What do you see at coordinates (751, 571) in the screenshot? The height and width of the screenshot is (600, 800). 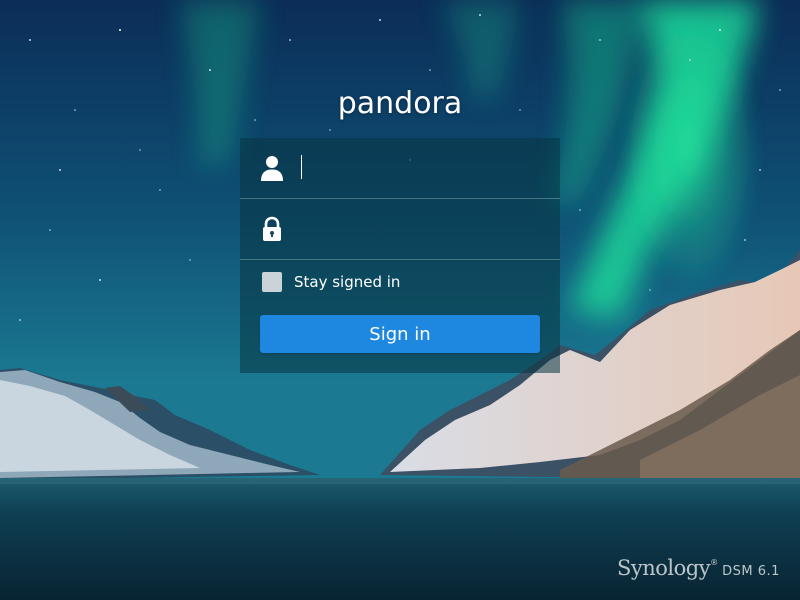 I see `dsm-version-label: DSM 6.1` at bounding box center [751, 571].